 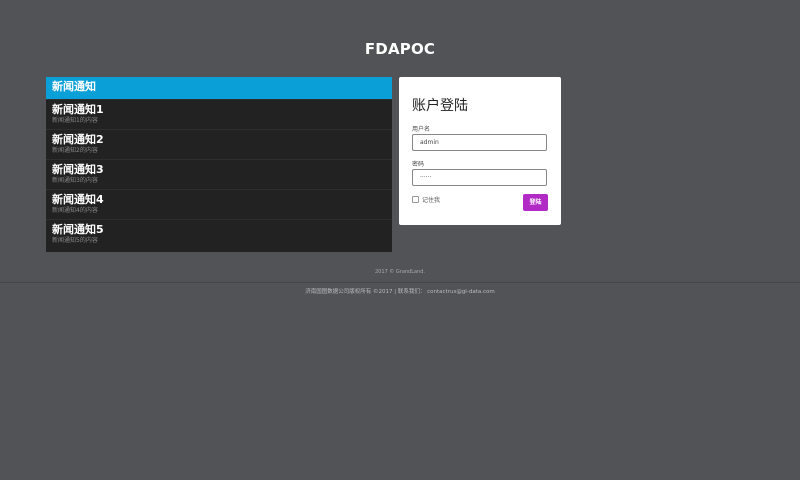 What do you see at coordinates (222, 168) in the screenshot?
I see `news-item-title: 新闻通知3` at bounding box center [222, 168].